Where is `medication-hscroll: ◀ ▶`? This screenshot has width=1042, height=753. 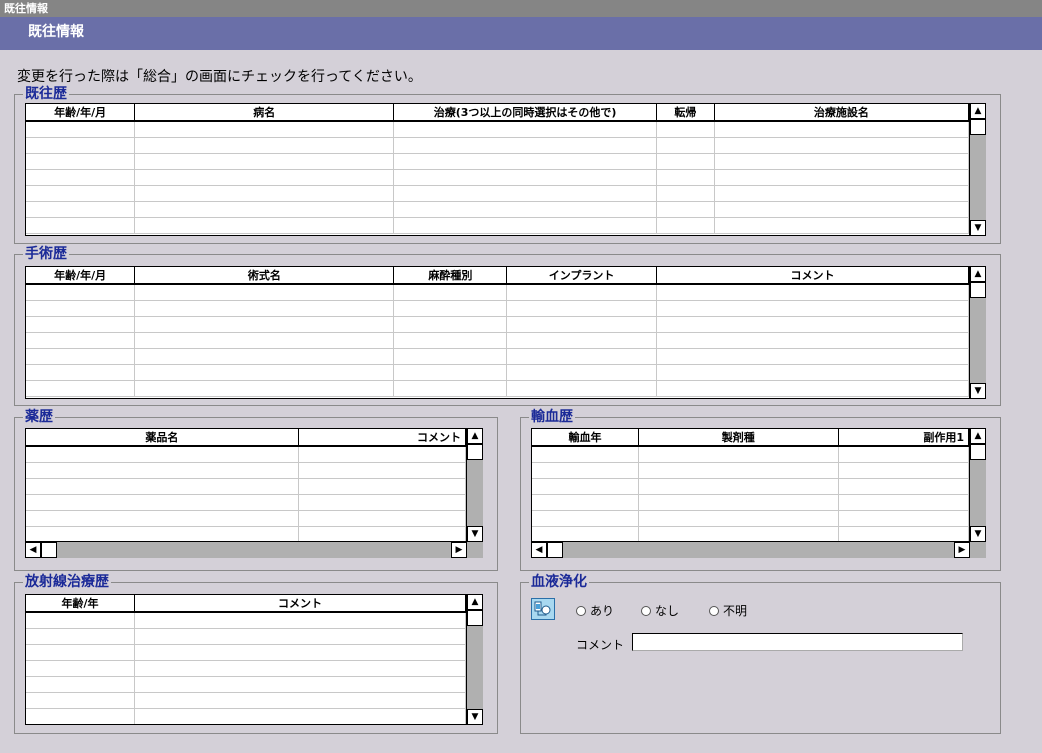
medication-hscroll: ◀ ▶ is located at coordinates (246, 550).